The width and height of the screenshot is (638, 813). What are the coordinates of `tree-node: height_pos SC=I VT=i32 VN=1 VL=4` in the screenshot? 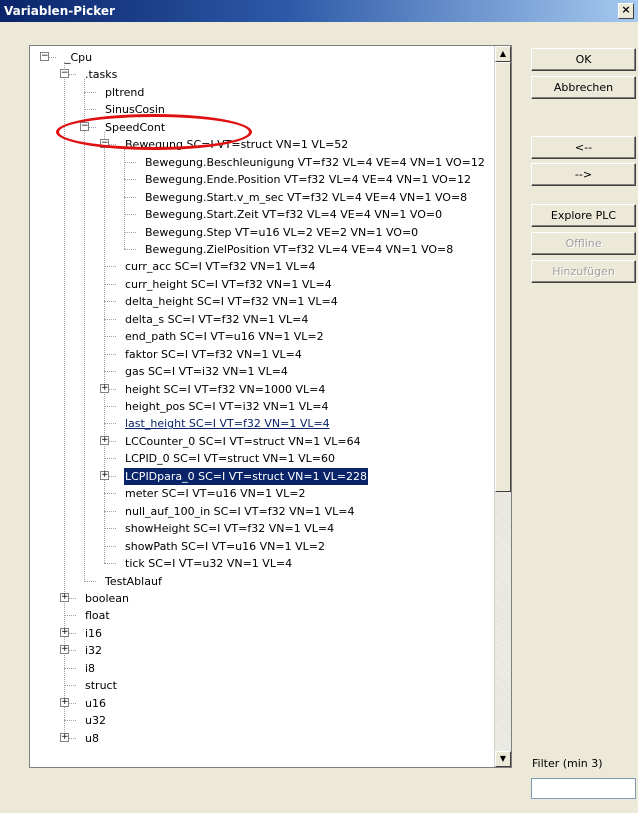 It's located at (260, 406).